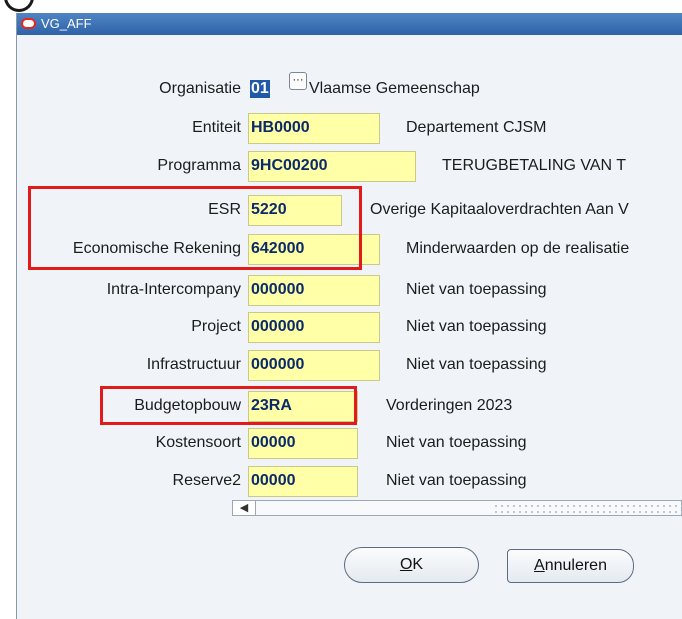 The image size is (682, 619). I want to click on highlight-box-budgetopbouw, so click(228, 405).